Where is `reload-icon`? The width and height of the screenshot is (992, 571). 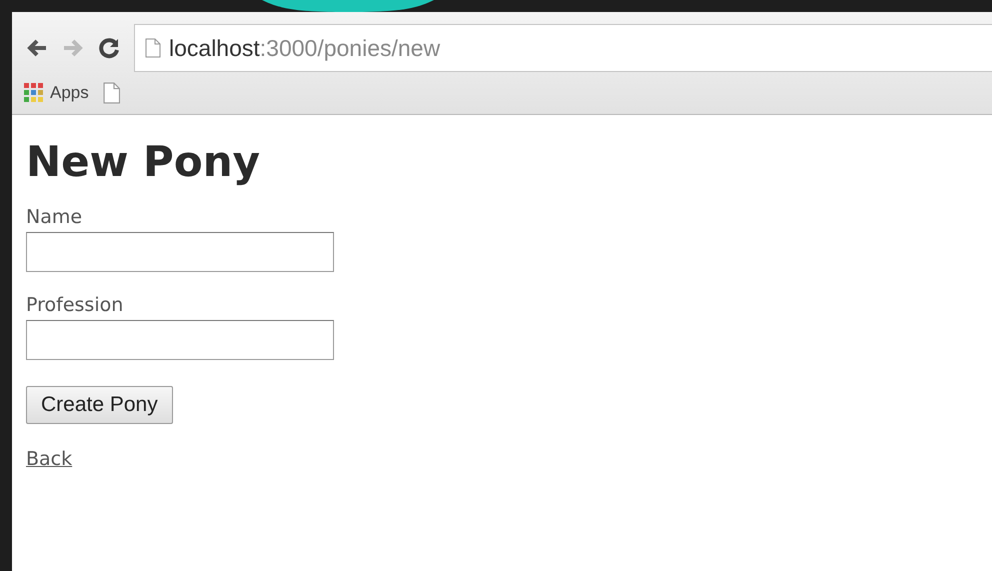 reload-icon is located at coordinates (109, 48).